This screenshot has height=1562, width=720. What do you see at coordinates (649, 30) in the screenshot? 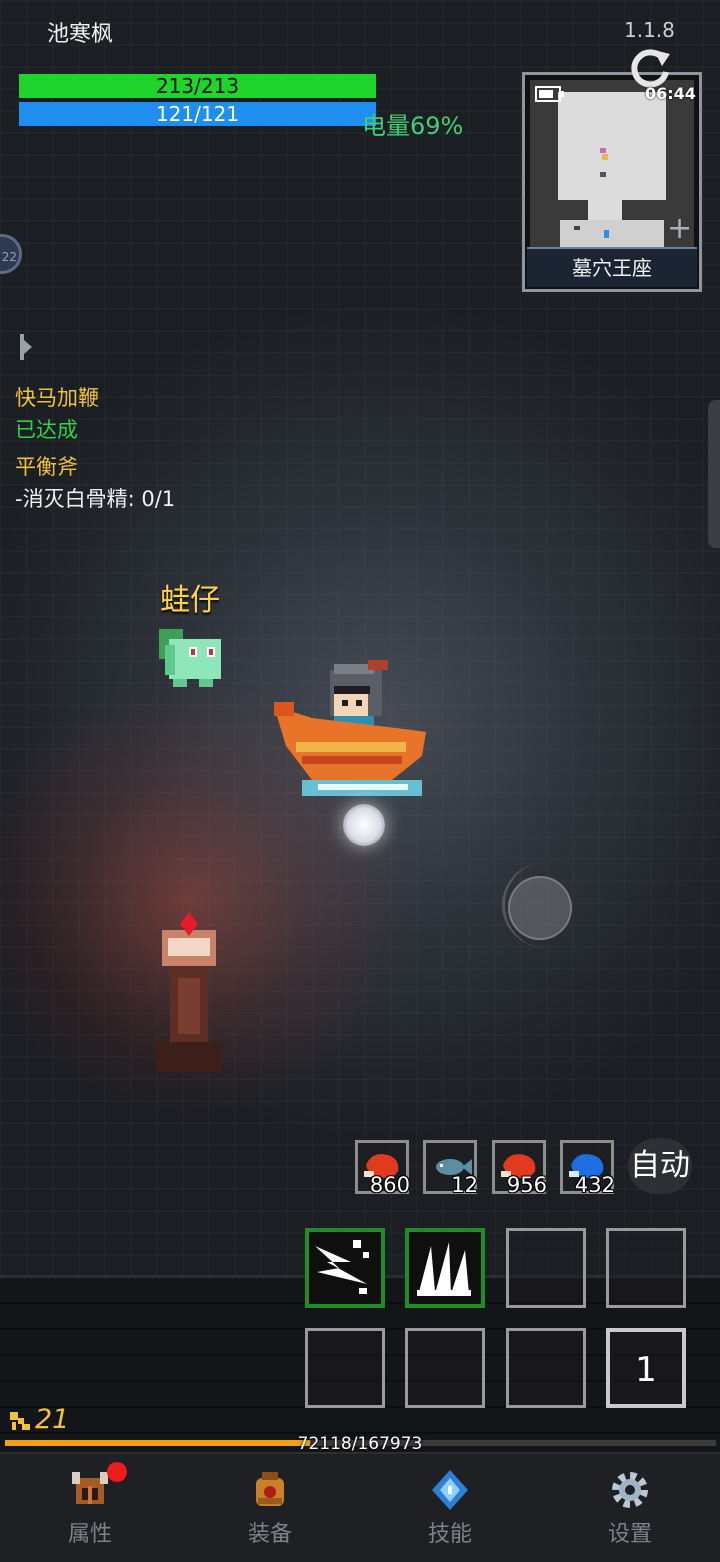
I see `version-label: 1.1.8` at bounding box center [649, 30].